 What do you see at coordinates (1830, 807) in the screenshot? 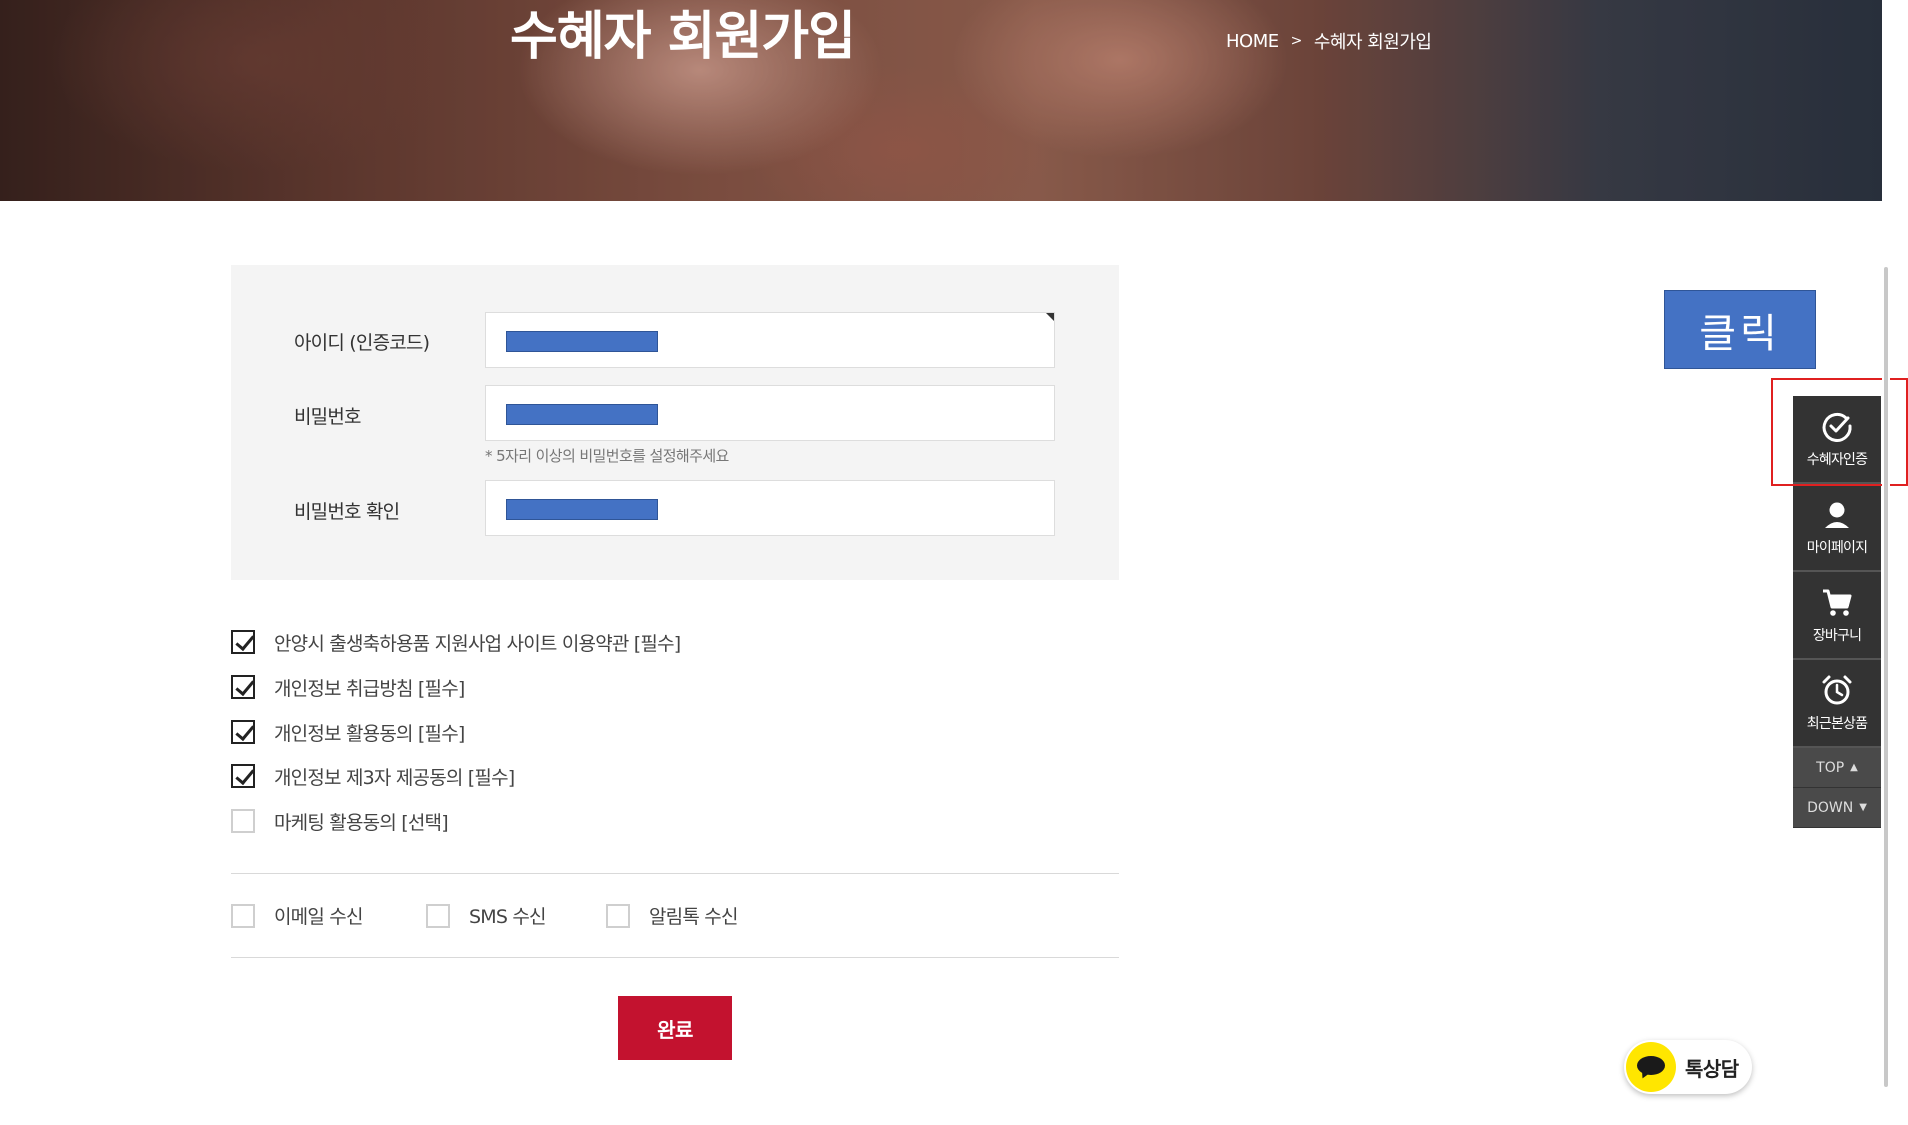
I see `scroll-down-label: DOWN` at bounding box center [1830, 807].